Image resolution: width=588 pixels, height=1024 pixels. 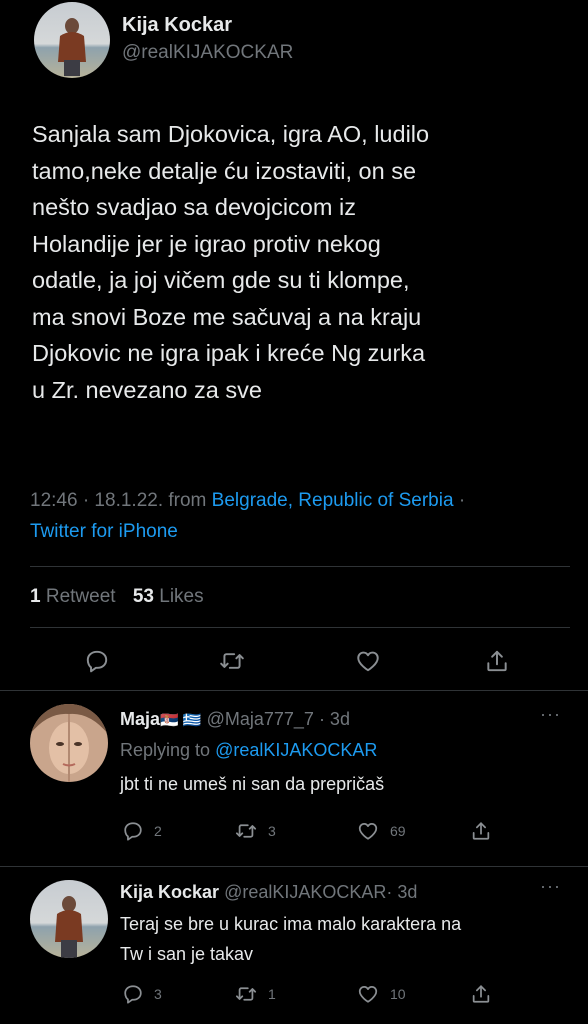 What do you see at coordinates (333, 500) in the screenshot?
I see `tweet-location: Belgrade, Republic of Serbia` at bounding box center [333, 500].